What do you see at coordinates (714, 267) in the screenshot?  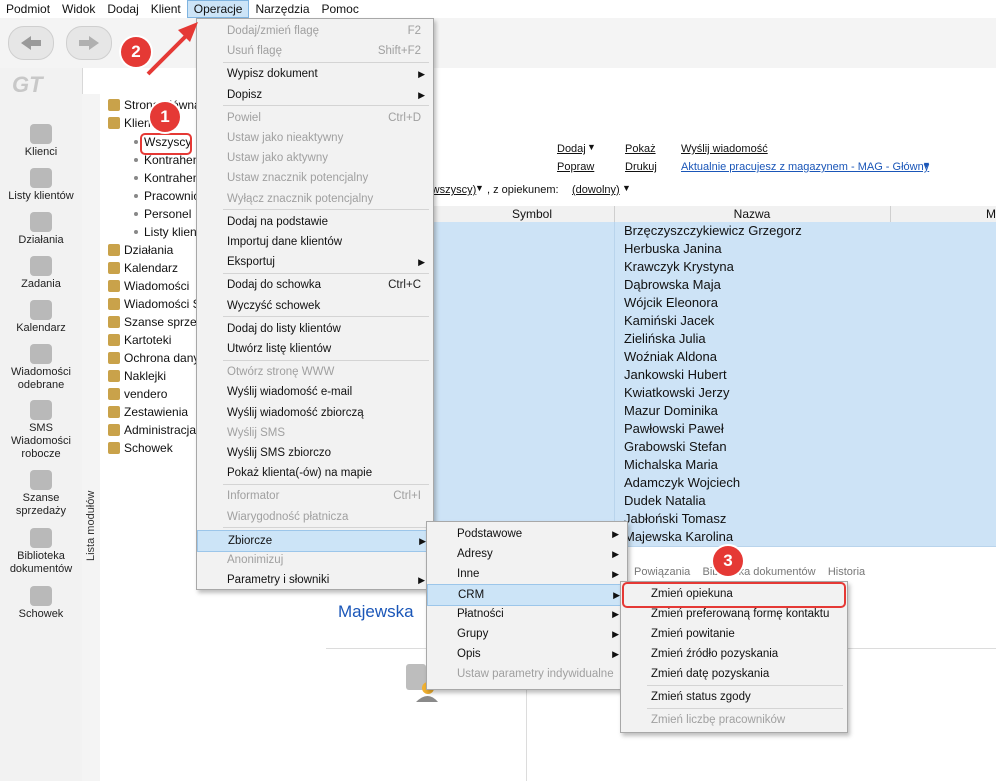 I see `table-row: Krawczyk Krystyna` at bounding box center [714, 267].